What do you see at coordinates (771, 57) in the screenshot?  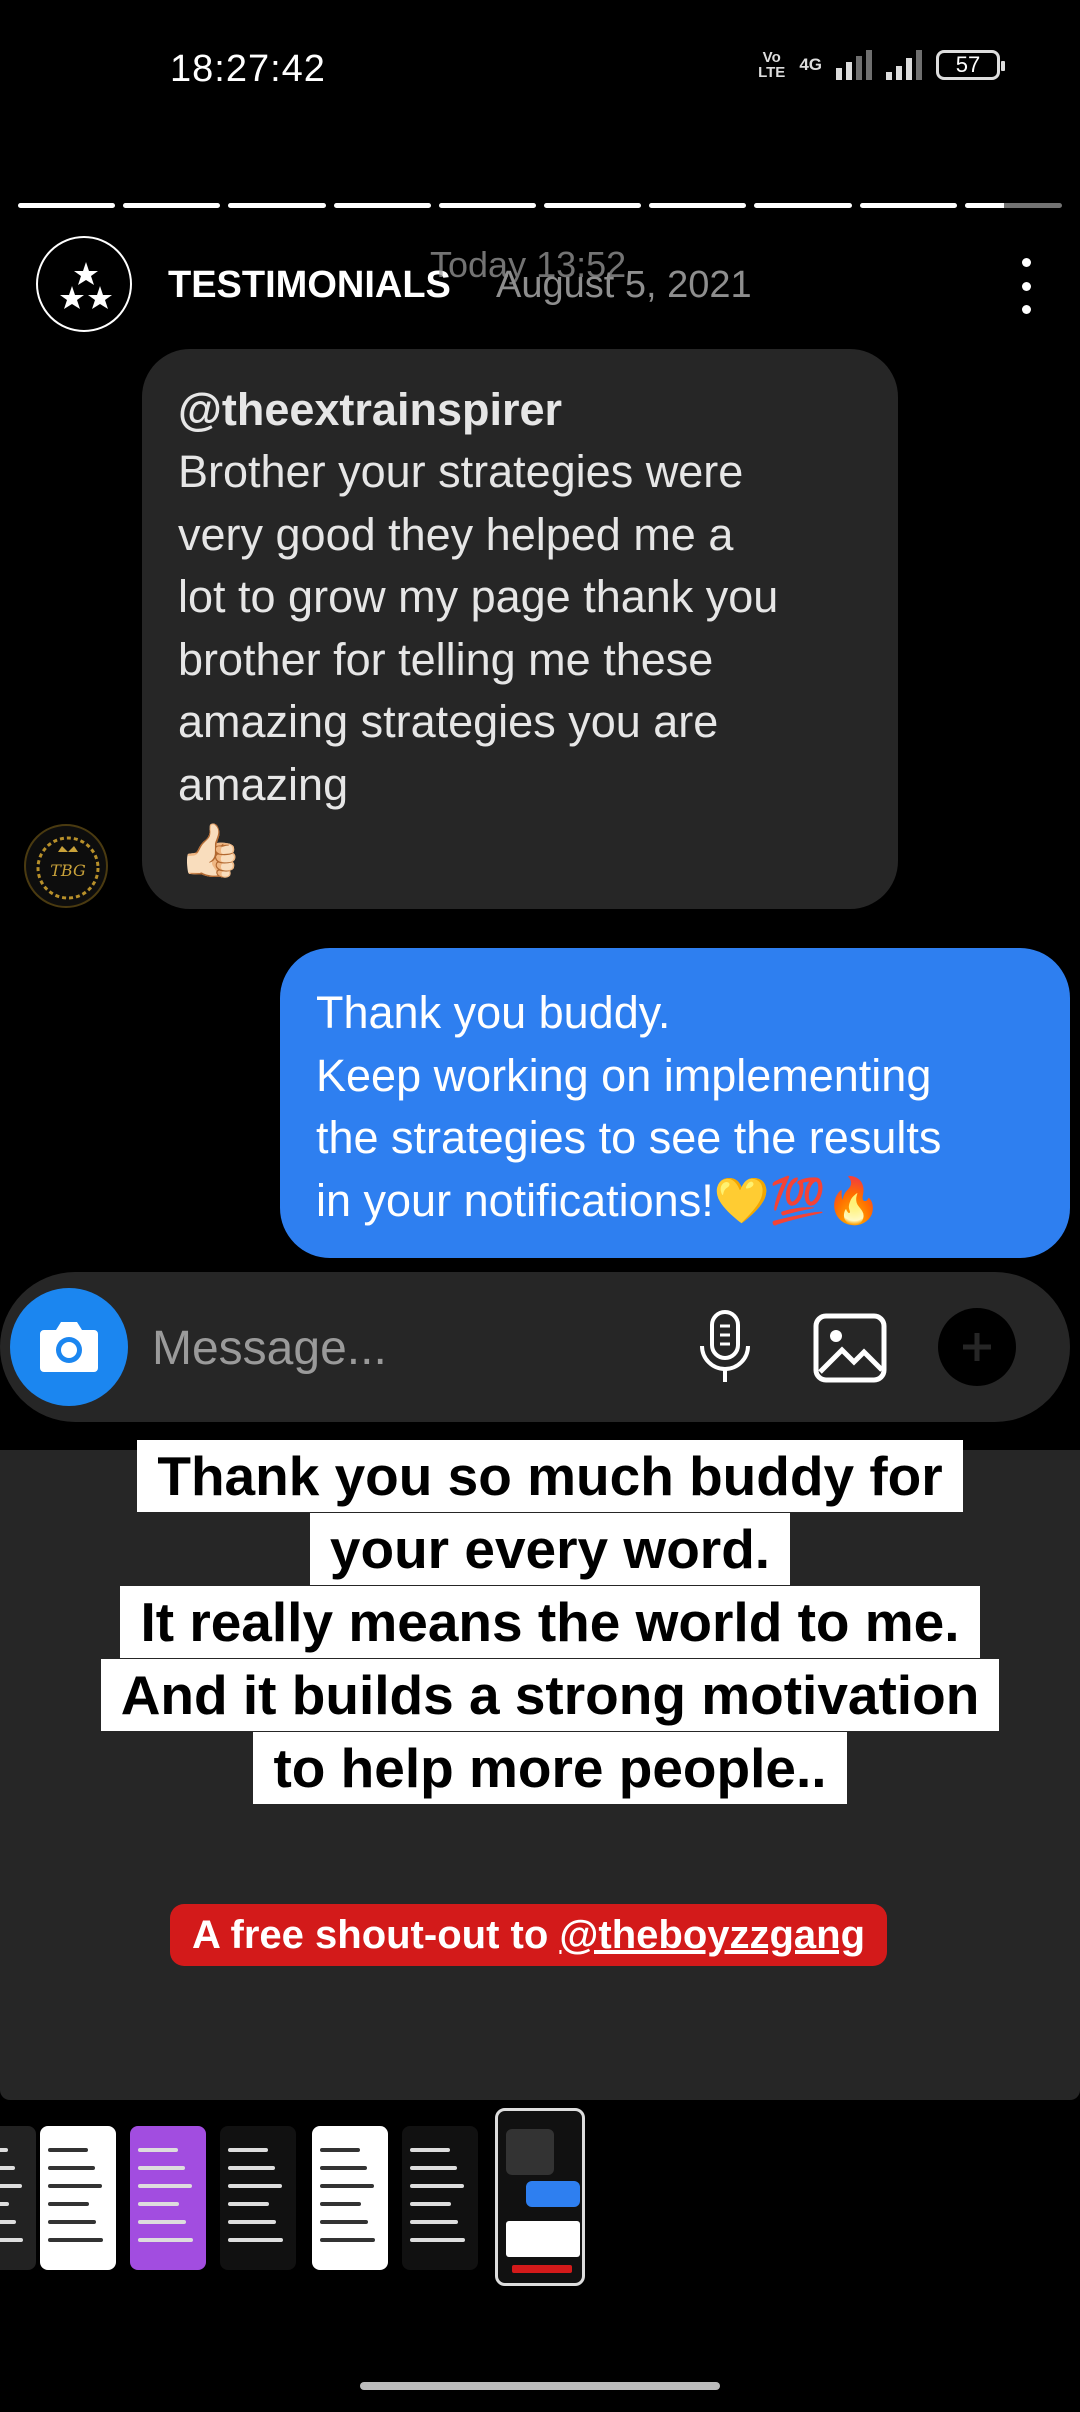 I see `volte-label: Vo` at bounding box center [771, 57].